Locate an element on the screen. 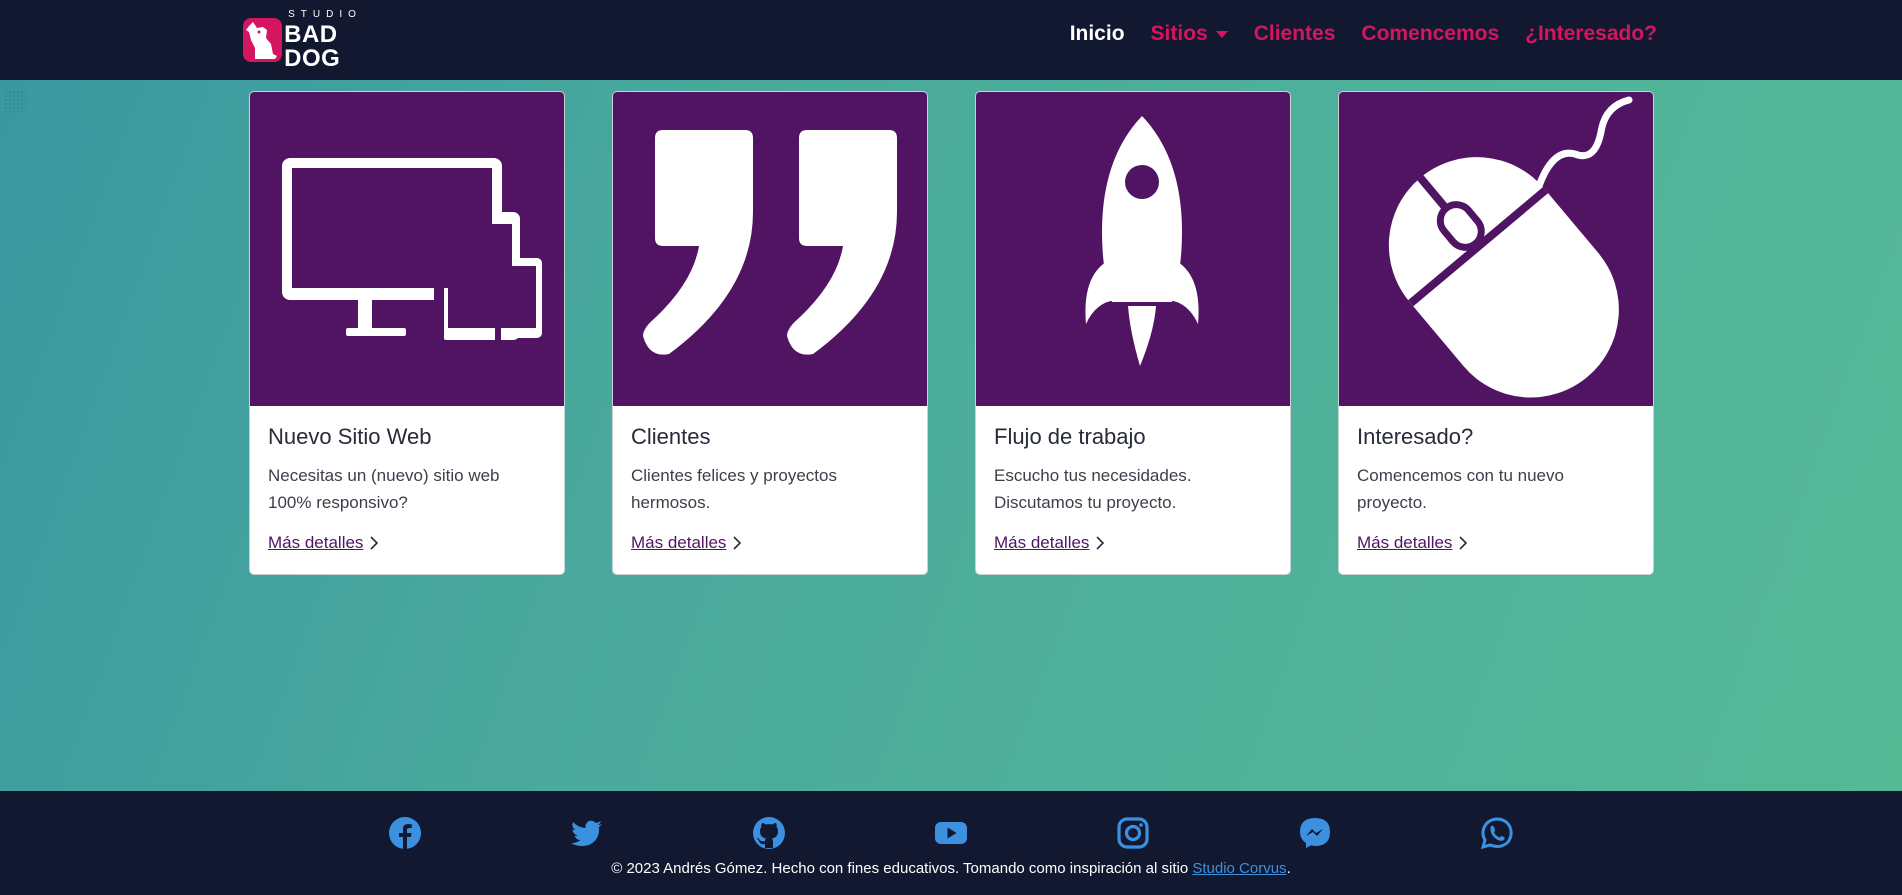  nav-inicio-label: Inicio is located at coordinates (1097, 33).